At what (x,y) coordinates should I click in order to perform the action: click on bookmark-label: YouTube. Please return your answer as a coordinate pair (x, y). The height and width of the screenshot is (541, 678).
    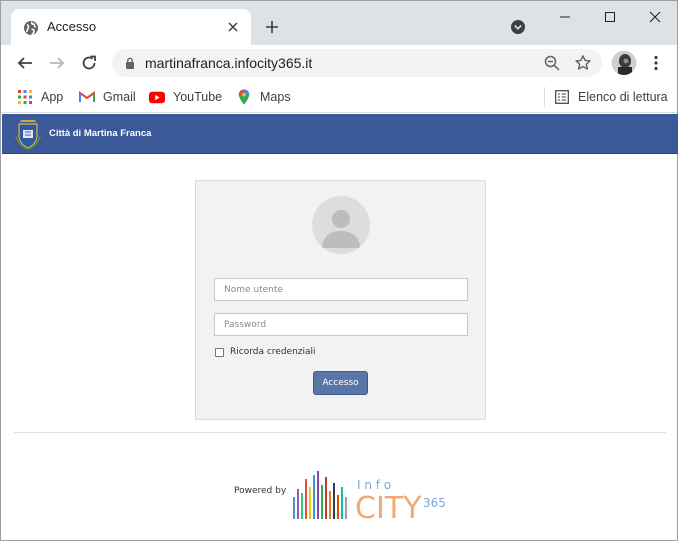
    Looking at the image, I should click on (198, 97).